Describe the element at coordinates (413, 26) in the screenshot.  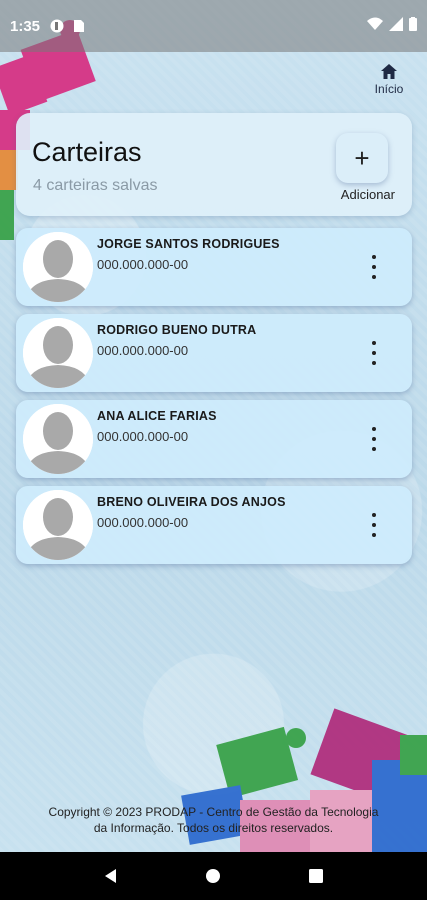
I see `battery-icon` at that location.